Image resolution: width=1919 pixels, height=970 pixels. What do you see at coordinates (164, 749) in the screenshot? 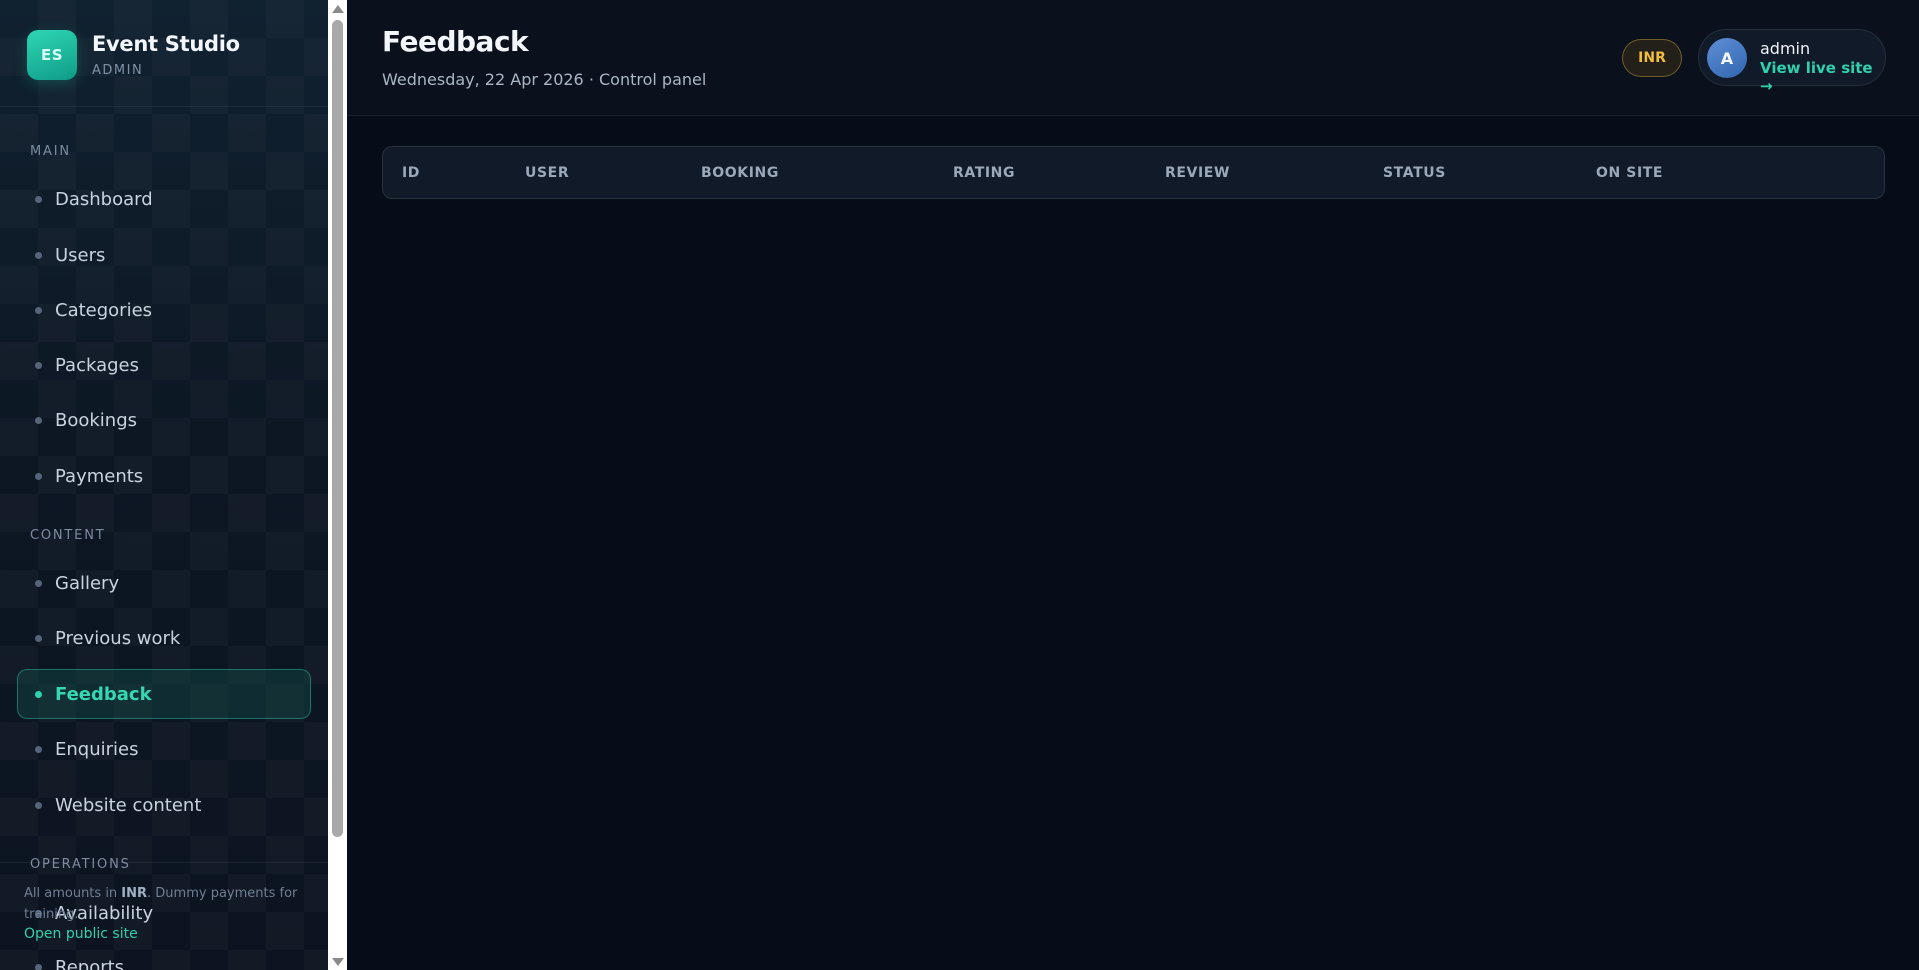
I see `sidebar-item-enquiries: Enquiries` at bounding box center [164, 749].